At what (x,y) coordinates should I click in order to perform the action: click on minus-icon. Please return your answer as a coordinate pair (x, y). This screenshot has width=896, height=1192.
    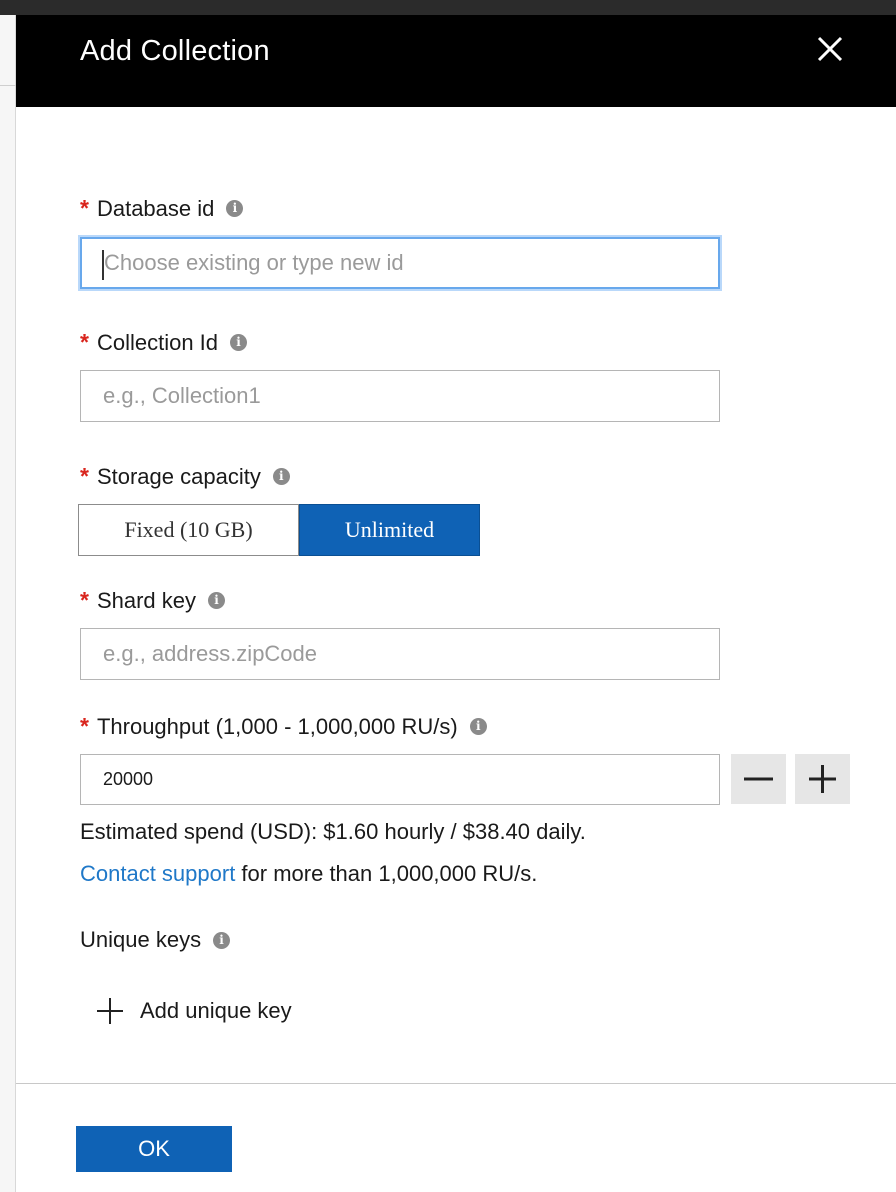
    Looking at the image, I should click on (758, 779).